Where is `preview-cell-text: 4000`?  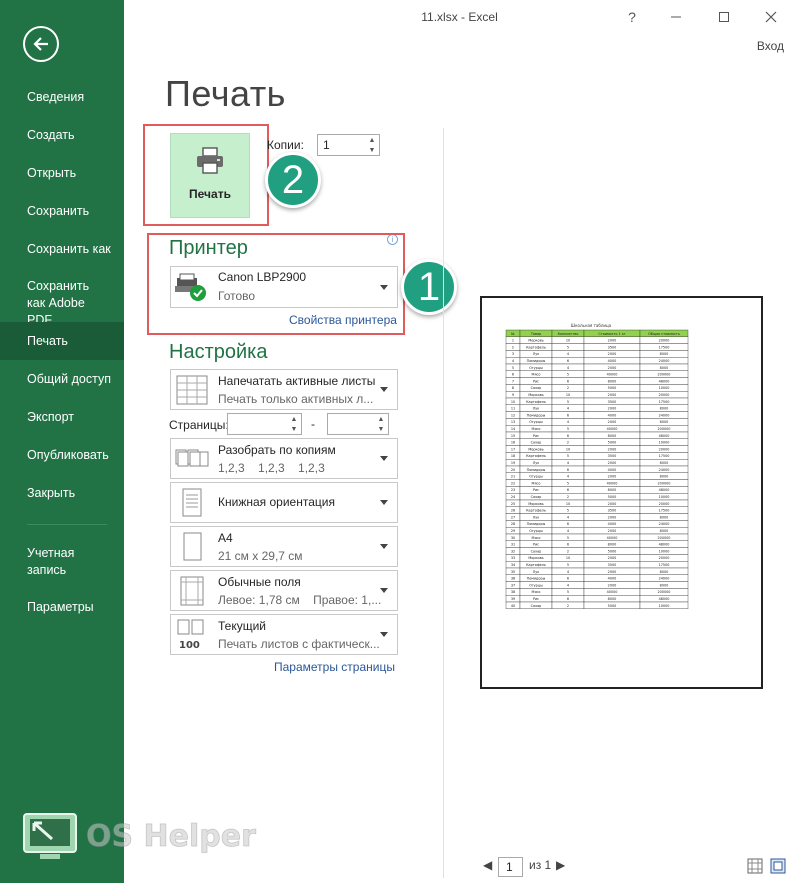
preview-cell-text: 4000 is located at coordinates (612, 470).